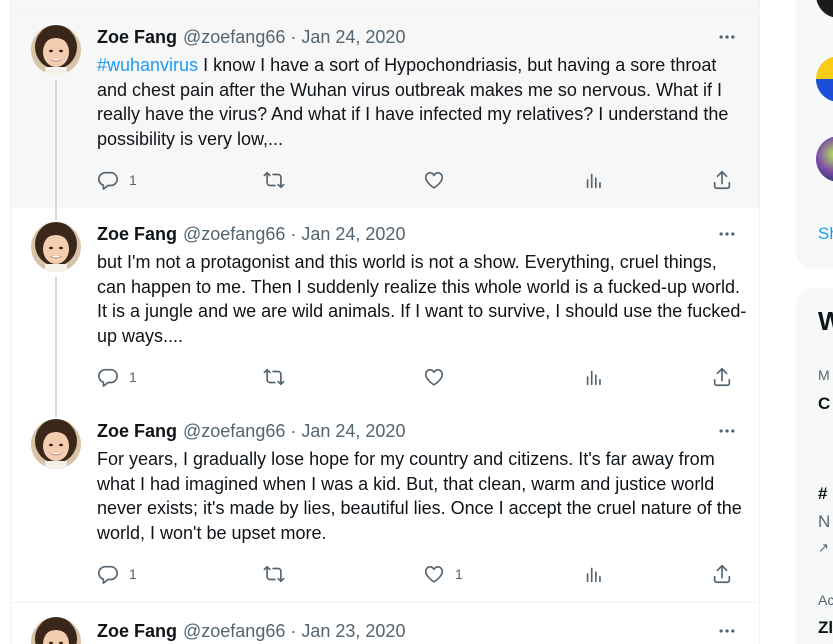  I want to click on trend-meta: Ac, so click(825, 600).